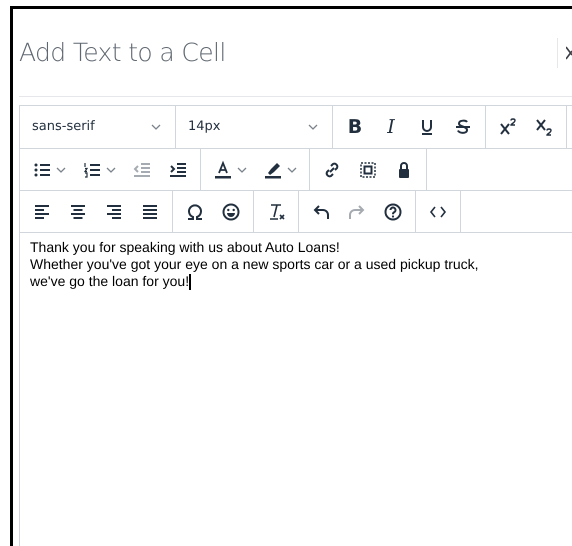 The height and width of the screenshot is (546, 572). I want to click on dropdown-select: sans-serif, so click(98, 127).